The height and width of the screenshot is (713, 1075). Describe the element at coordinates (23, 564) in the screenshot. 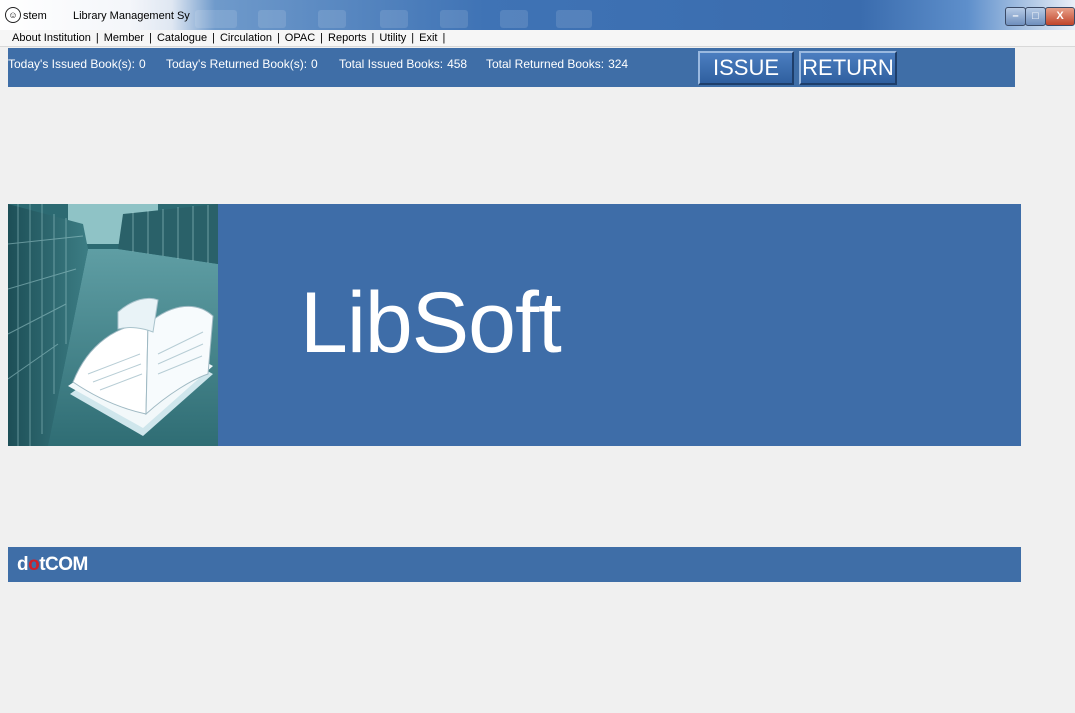

I see `company-logo-part: d` at that location.